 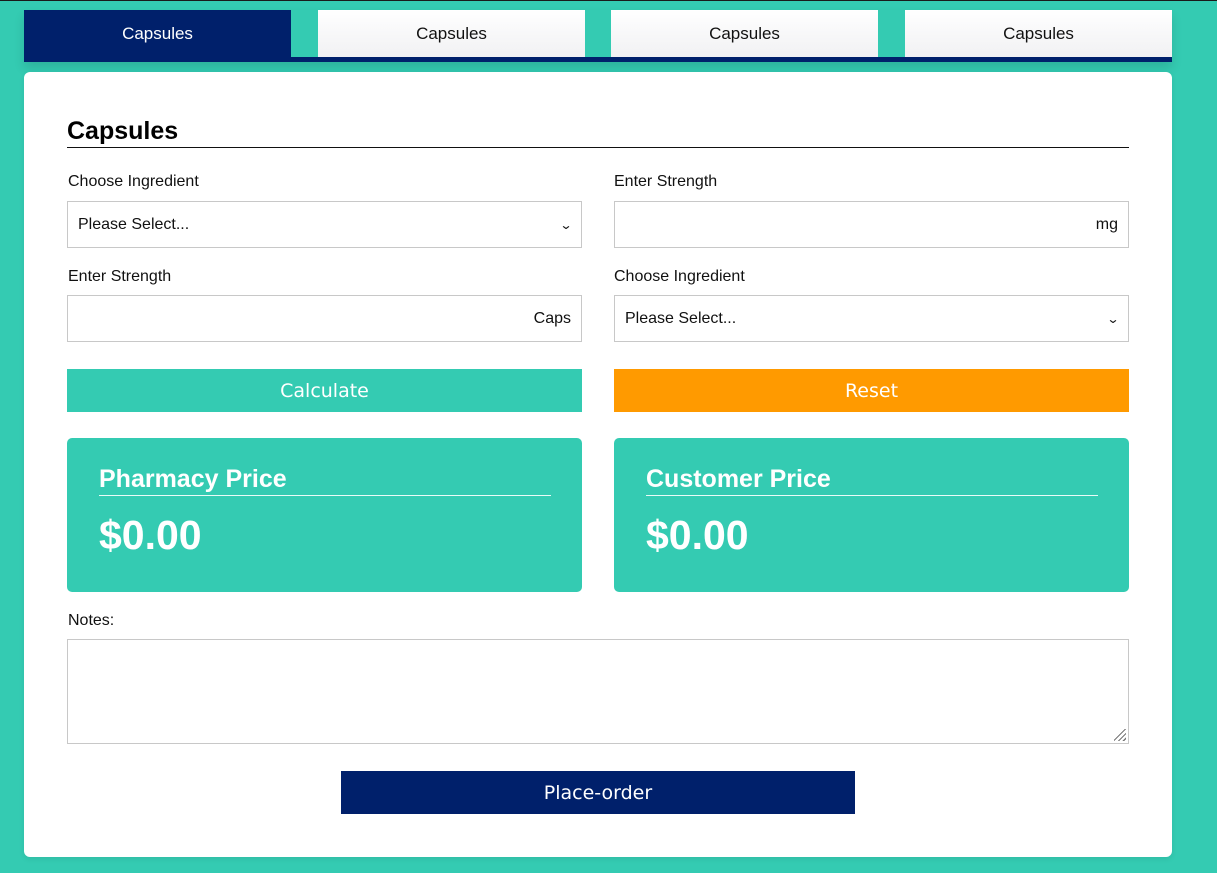 I want to click on customer-price-label: Customer Price, so click(x=872, y=480).